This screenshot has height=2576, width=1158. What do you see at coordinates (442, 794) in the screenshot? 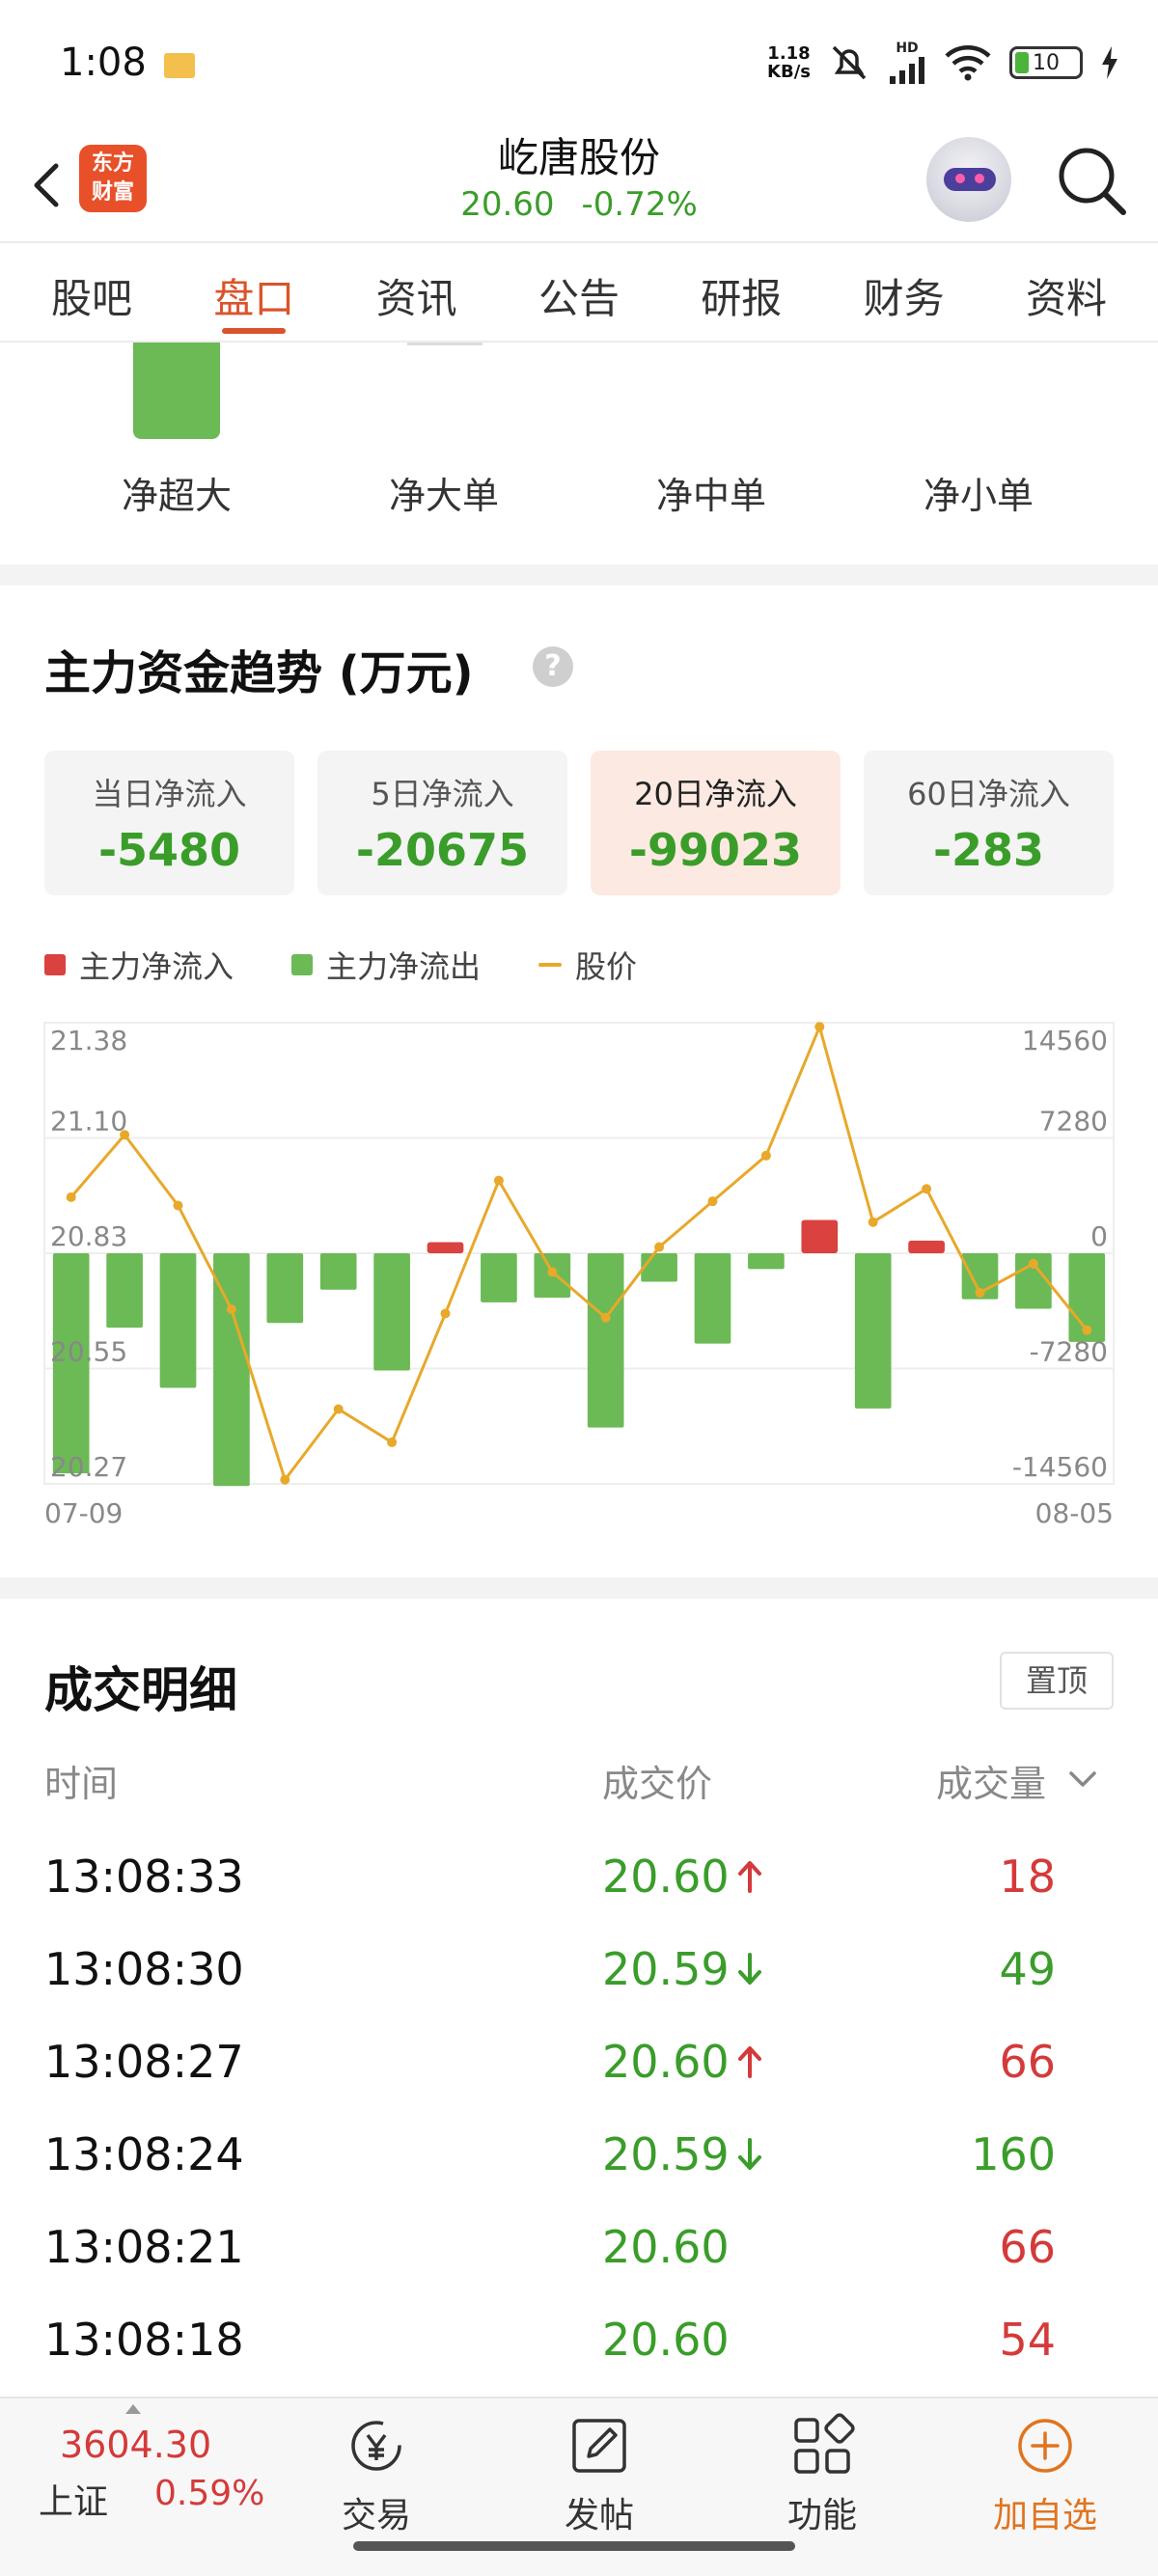
I see `card-label: 5日净流入` at bounding box center [442, 794].